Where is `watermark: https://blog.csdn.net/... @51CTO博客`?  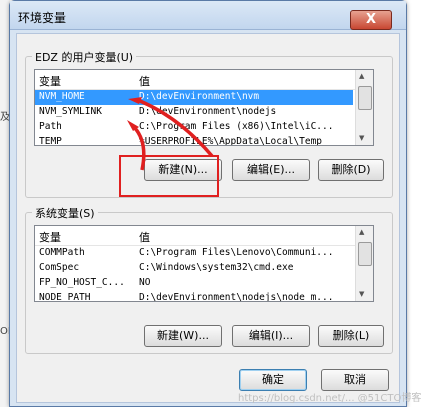
watermark: https://blog.csdn.net/... @51CTO博客 is located at coordinates (330, 398).